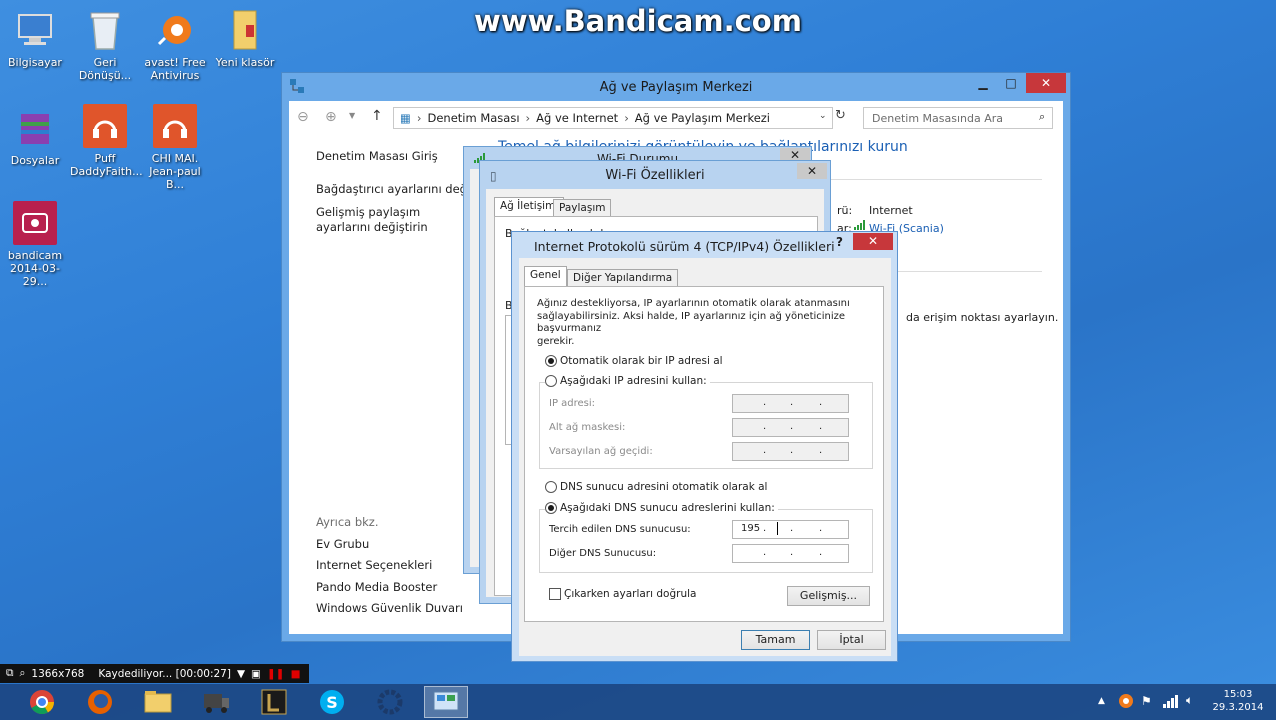  Describe the element at coordinates (473, 118) in the screenshot. I see `breadcrumb-item: Denetim Masası` at that location.